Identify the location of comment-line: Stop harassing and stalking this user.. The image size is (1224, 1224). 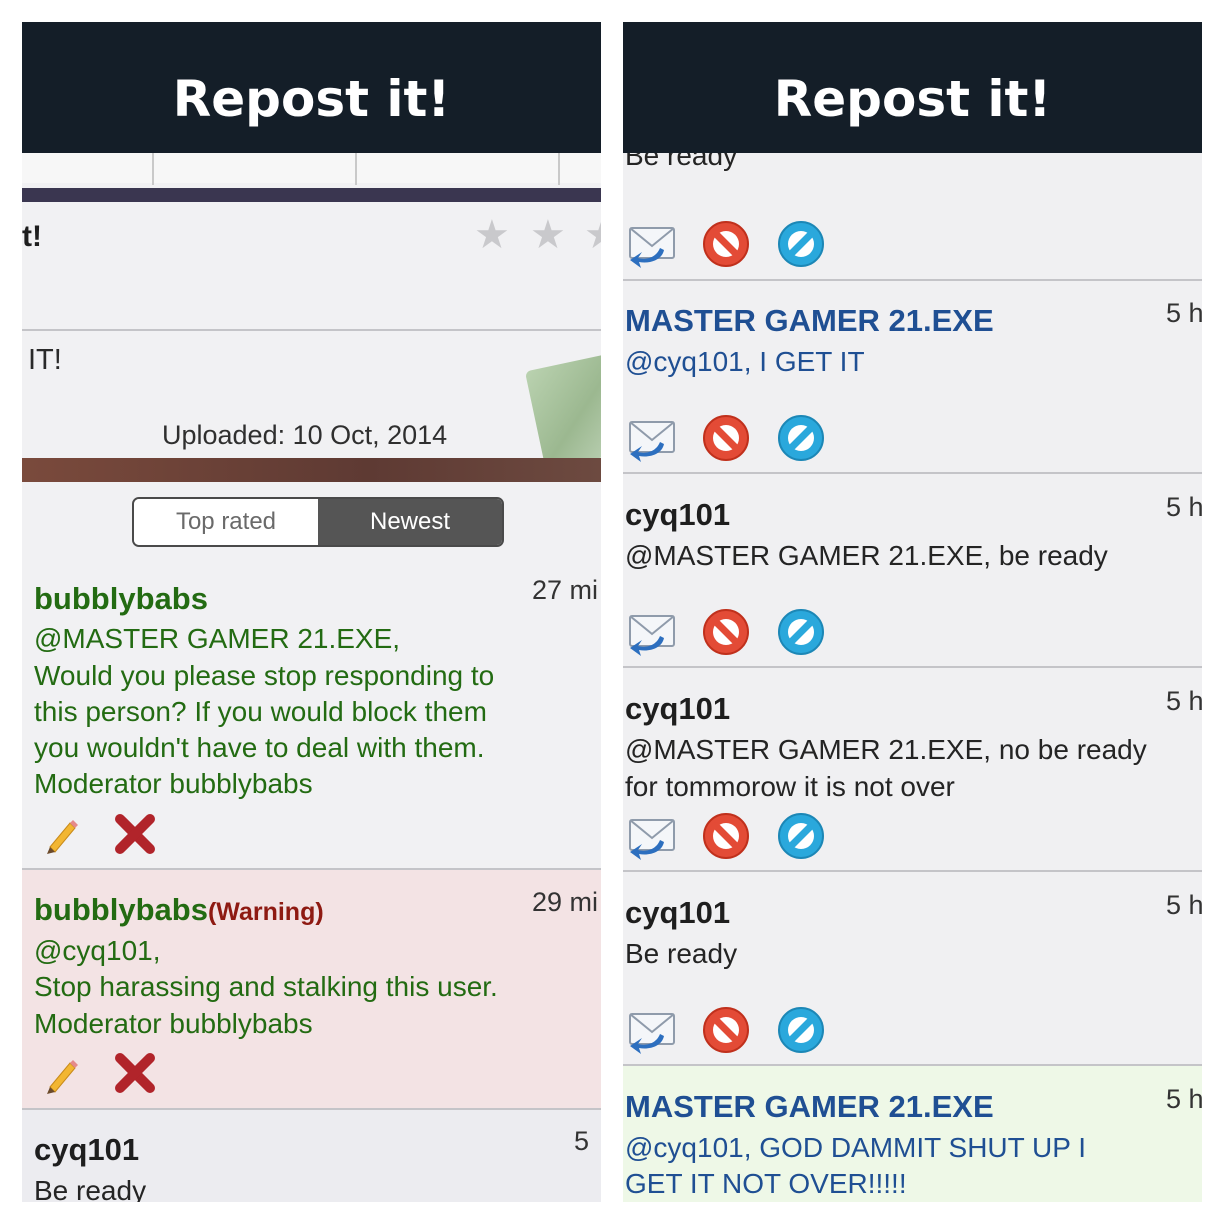
(266, 986).